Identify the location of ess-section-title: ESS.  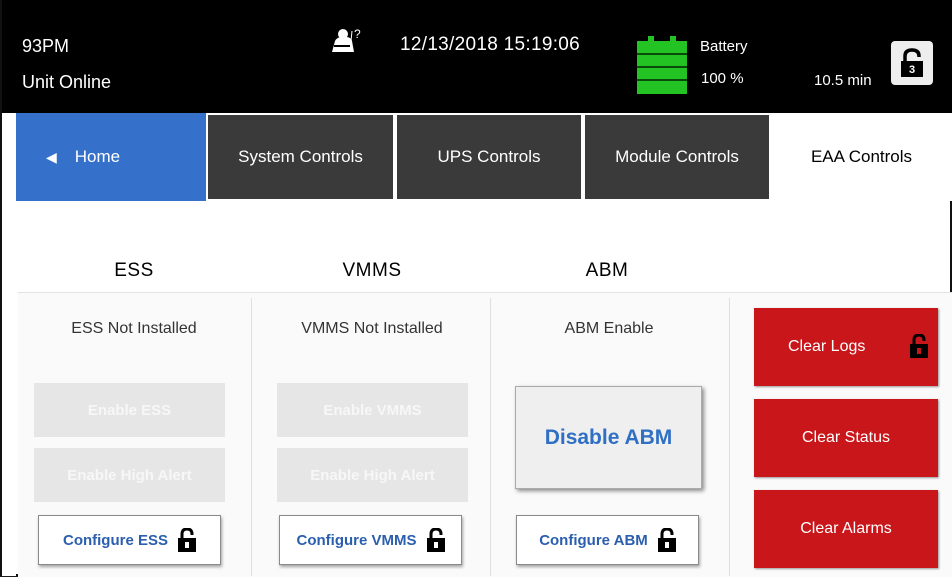
(134, 270).